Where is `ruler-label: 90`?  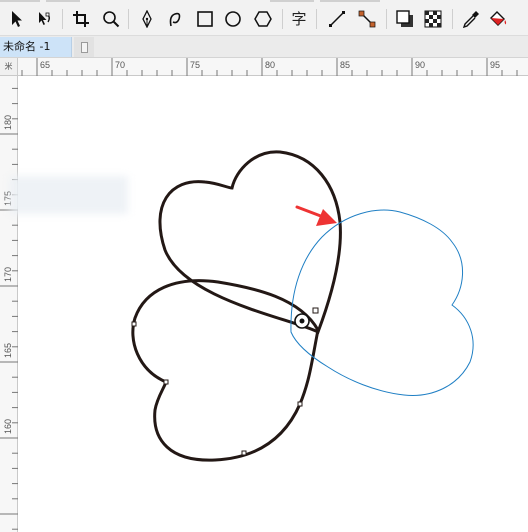 ruler-label: 90 is located at coordinates (420, 65).